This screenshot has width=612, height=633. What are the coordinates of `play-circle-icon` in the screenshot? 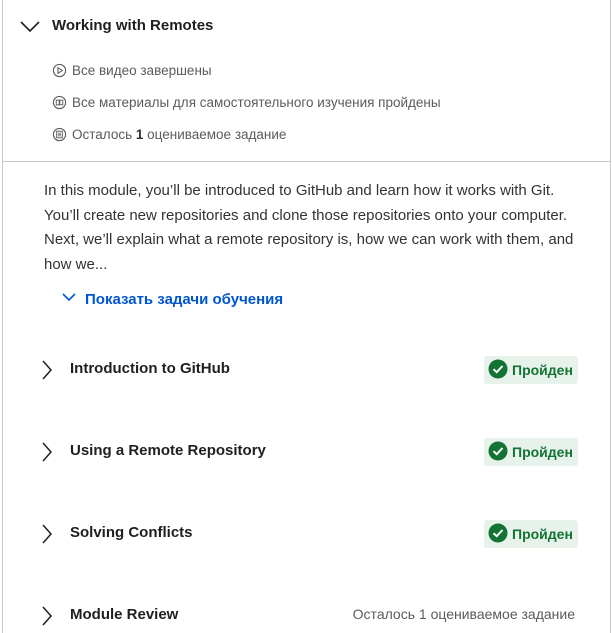 It's located at (59, 70).